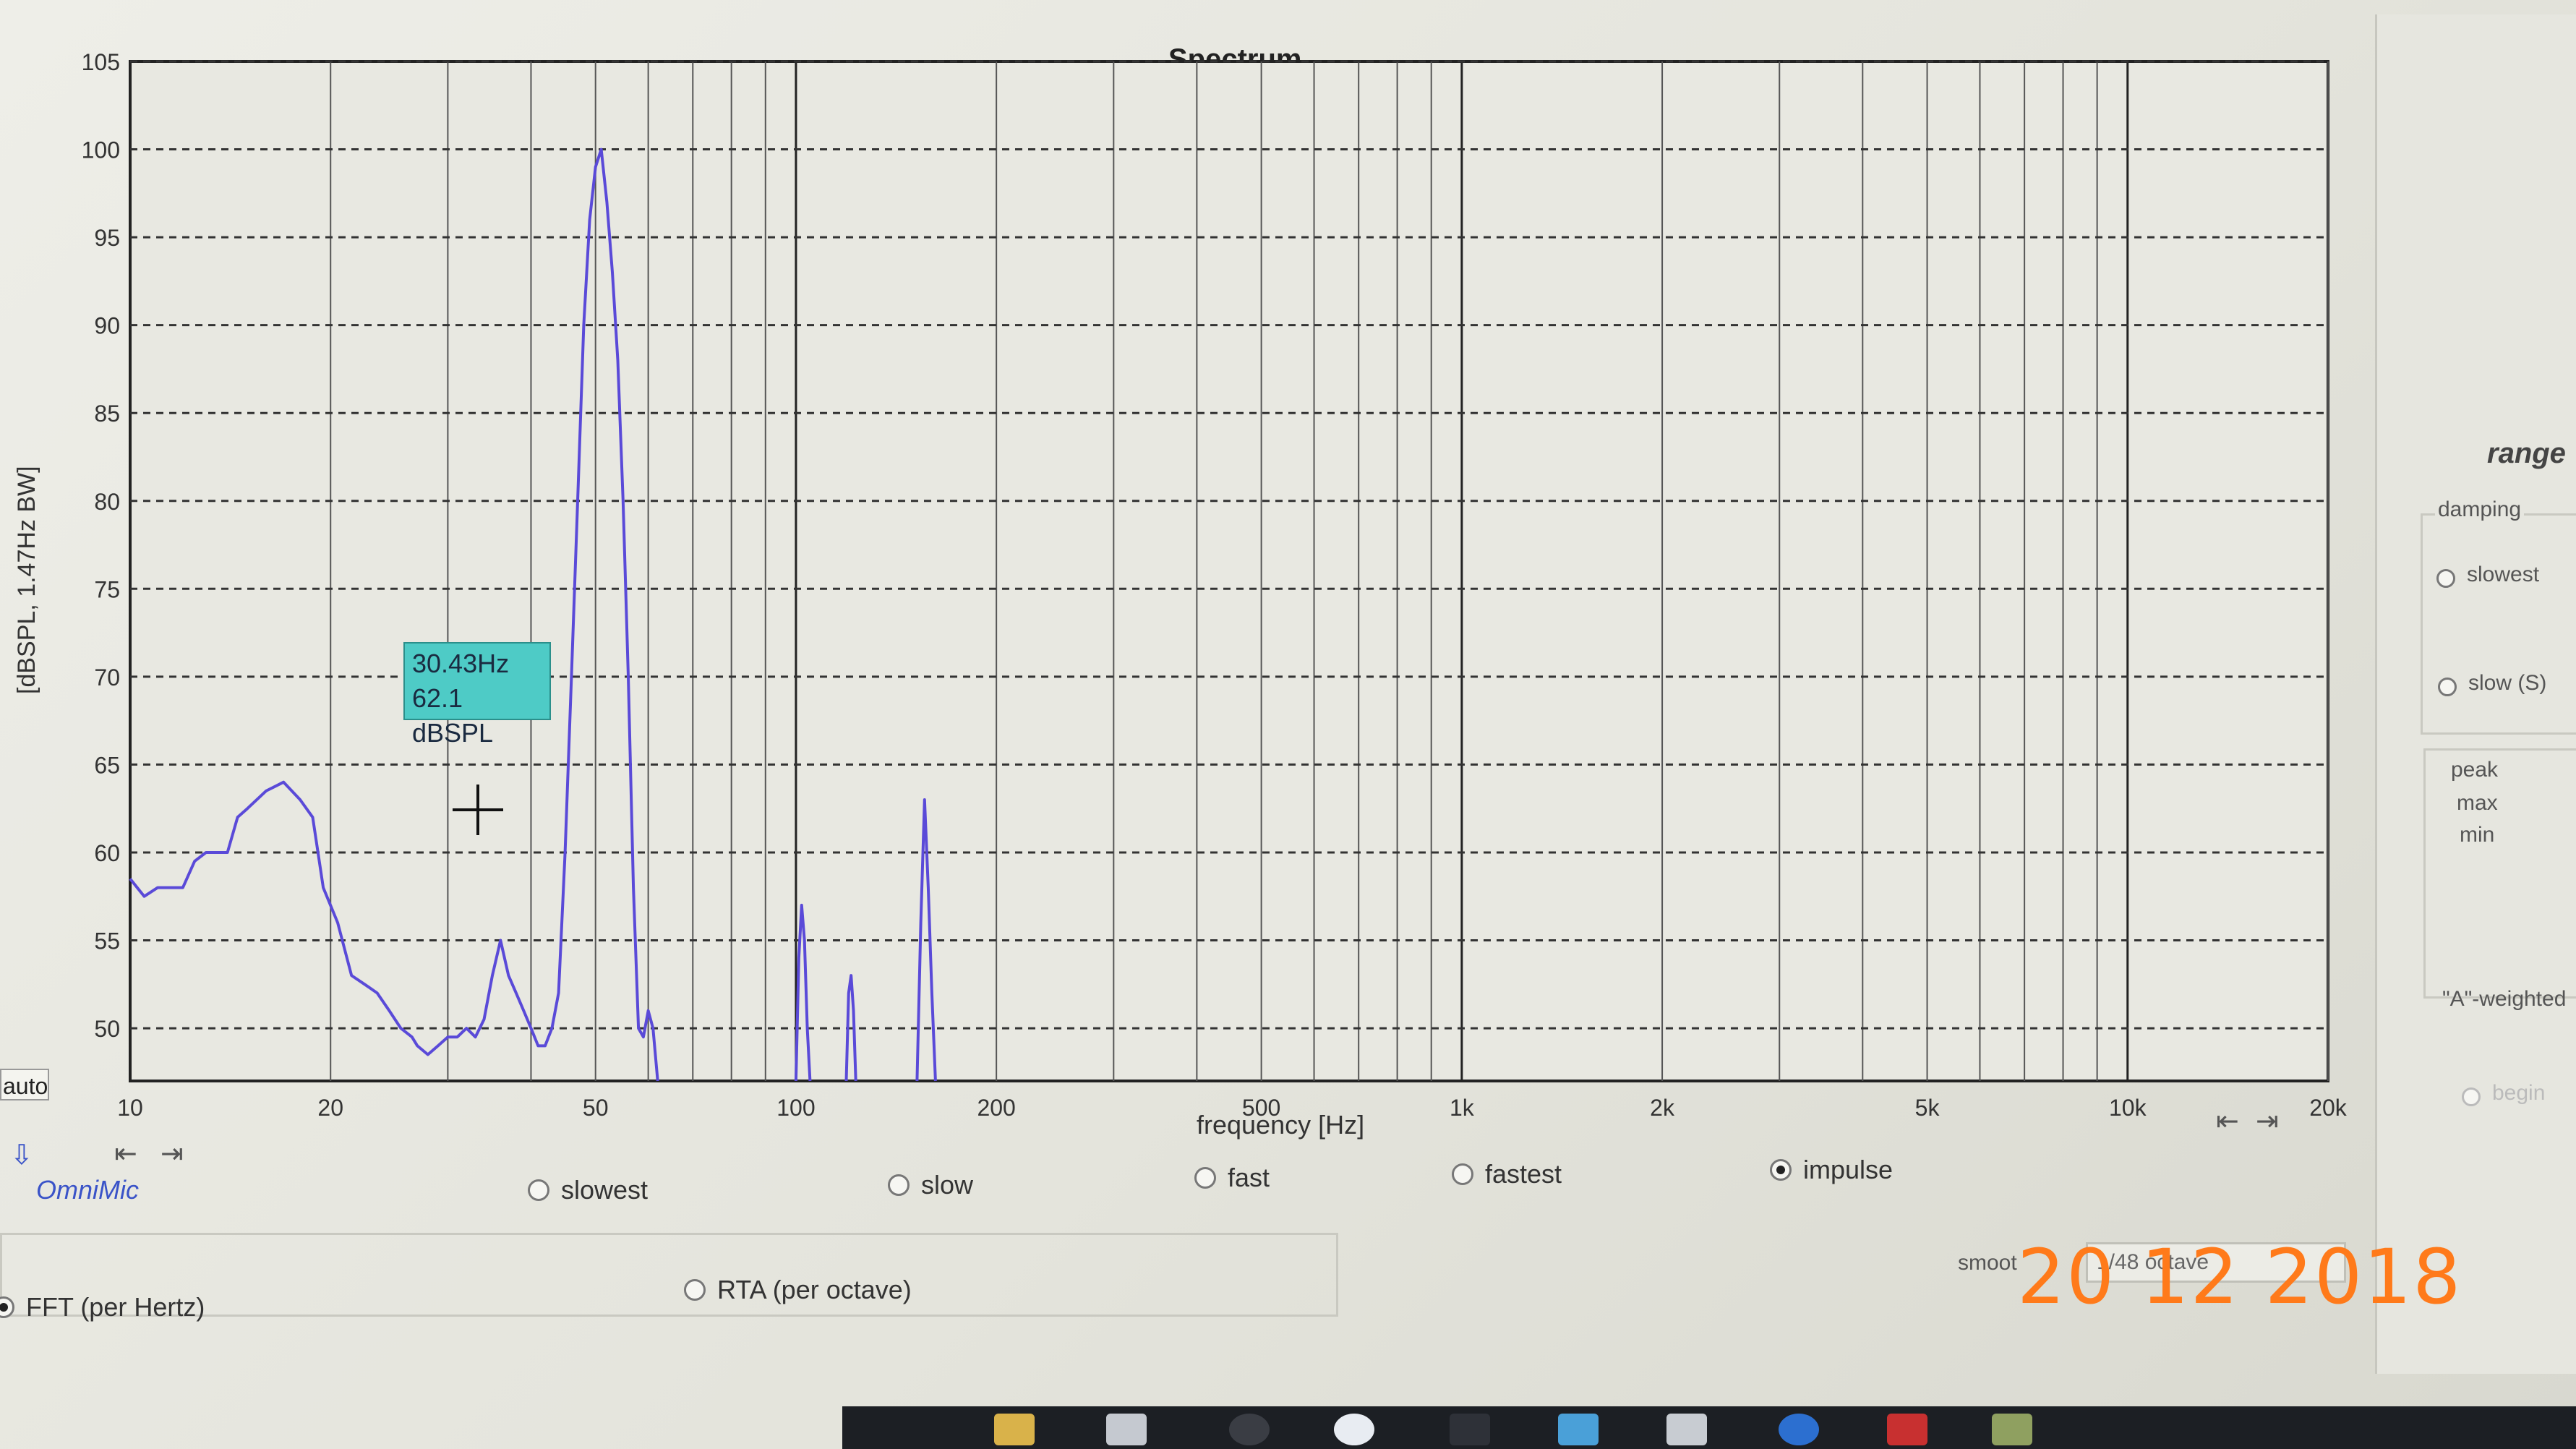 The width and height of the screenshot is (2576, 1449). Describe the element at coordinates (795, 1108) in the screenshot. I see `x-tick-label: 100` at that location.